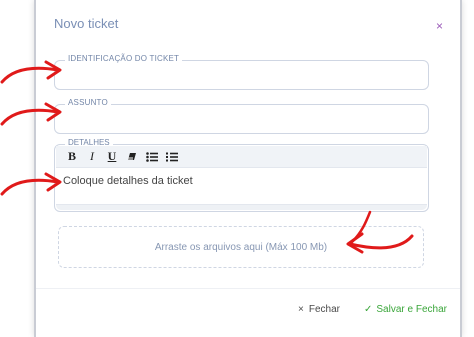 The height and width of the screenshot is (337, 474). I want to click on bulleted-list-icon, so click(152, 157).